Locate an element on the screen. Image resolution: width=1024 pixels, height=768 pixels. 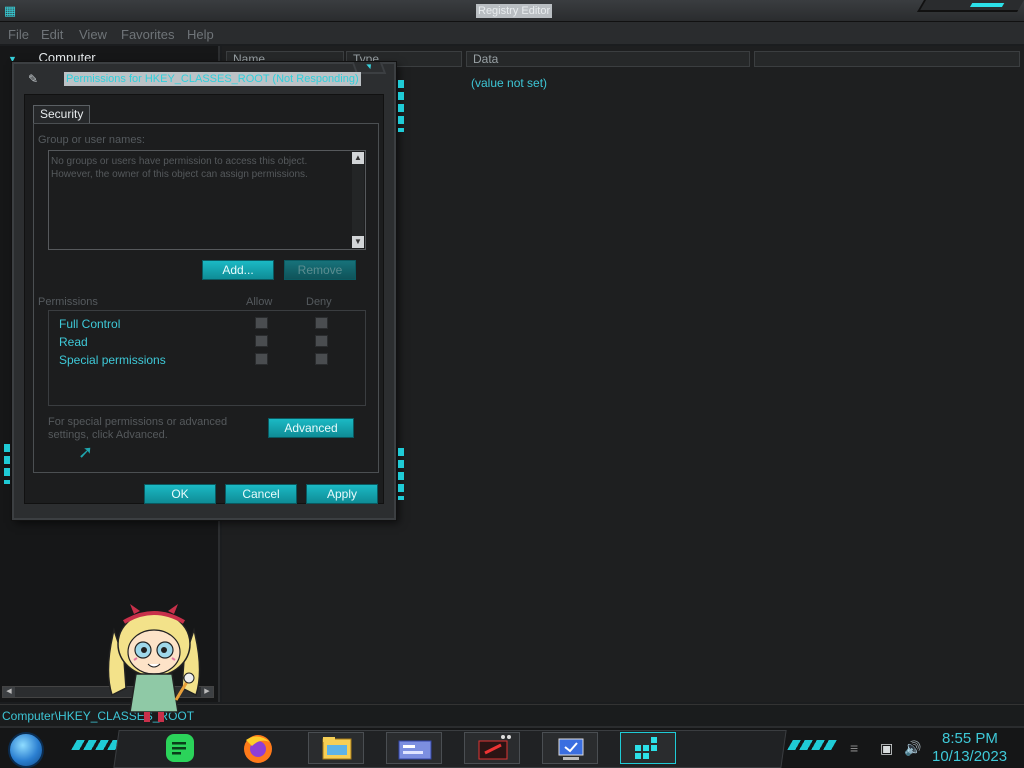
start-button is located at coordinates (26, 750).